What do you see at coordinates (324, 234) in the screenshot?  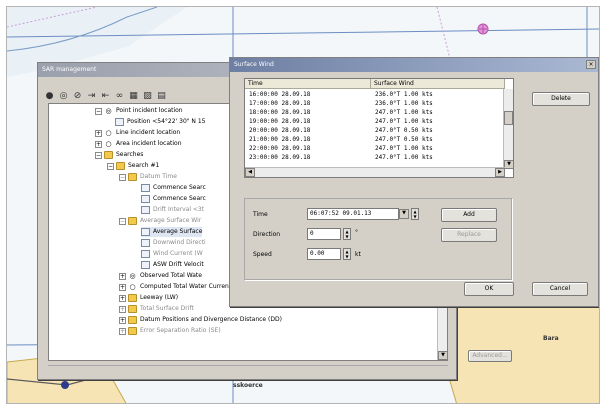 I see `direction-input: 0` at bounding box center [324, 234].